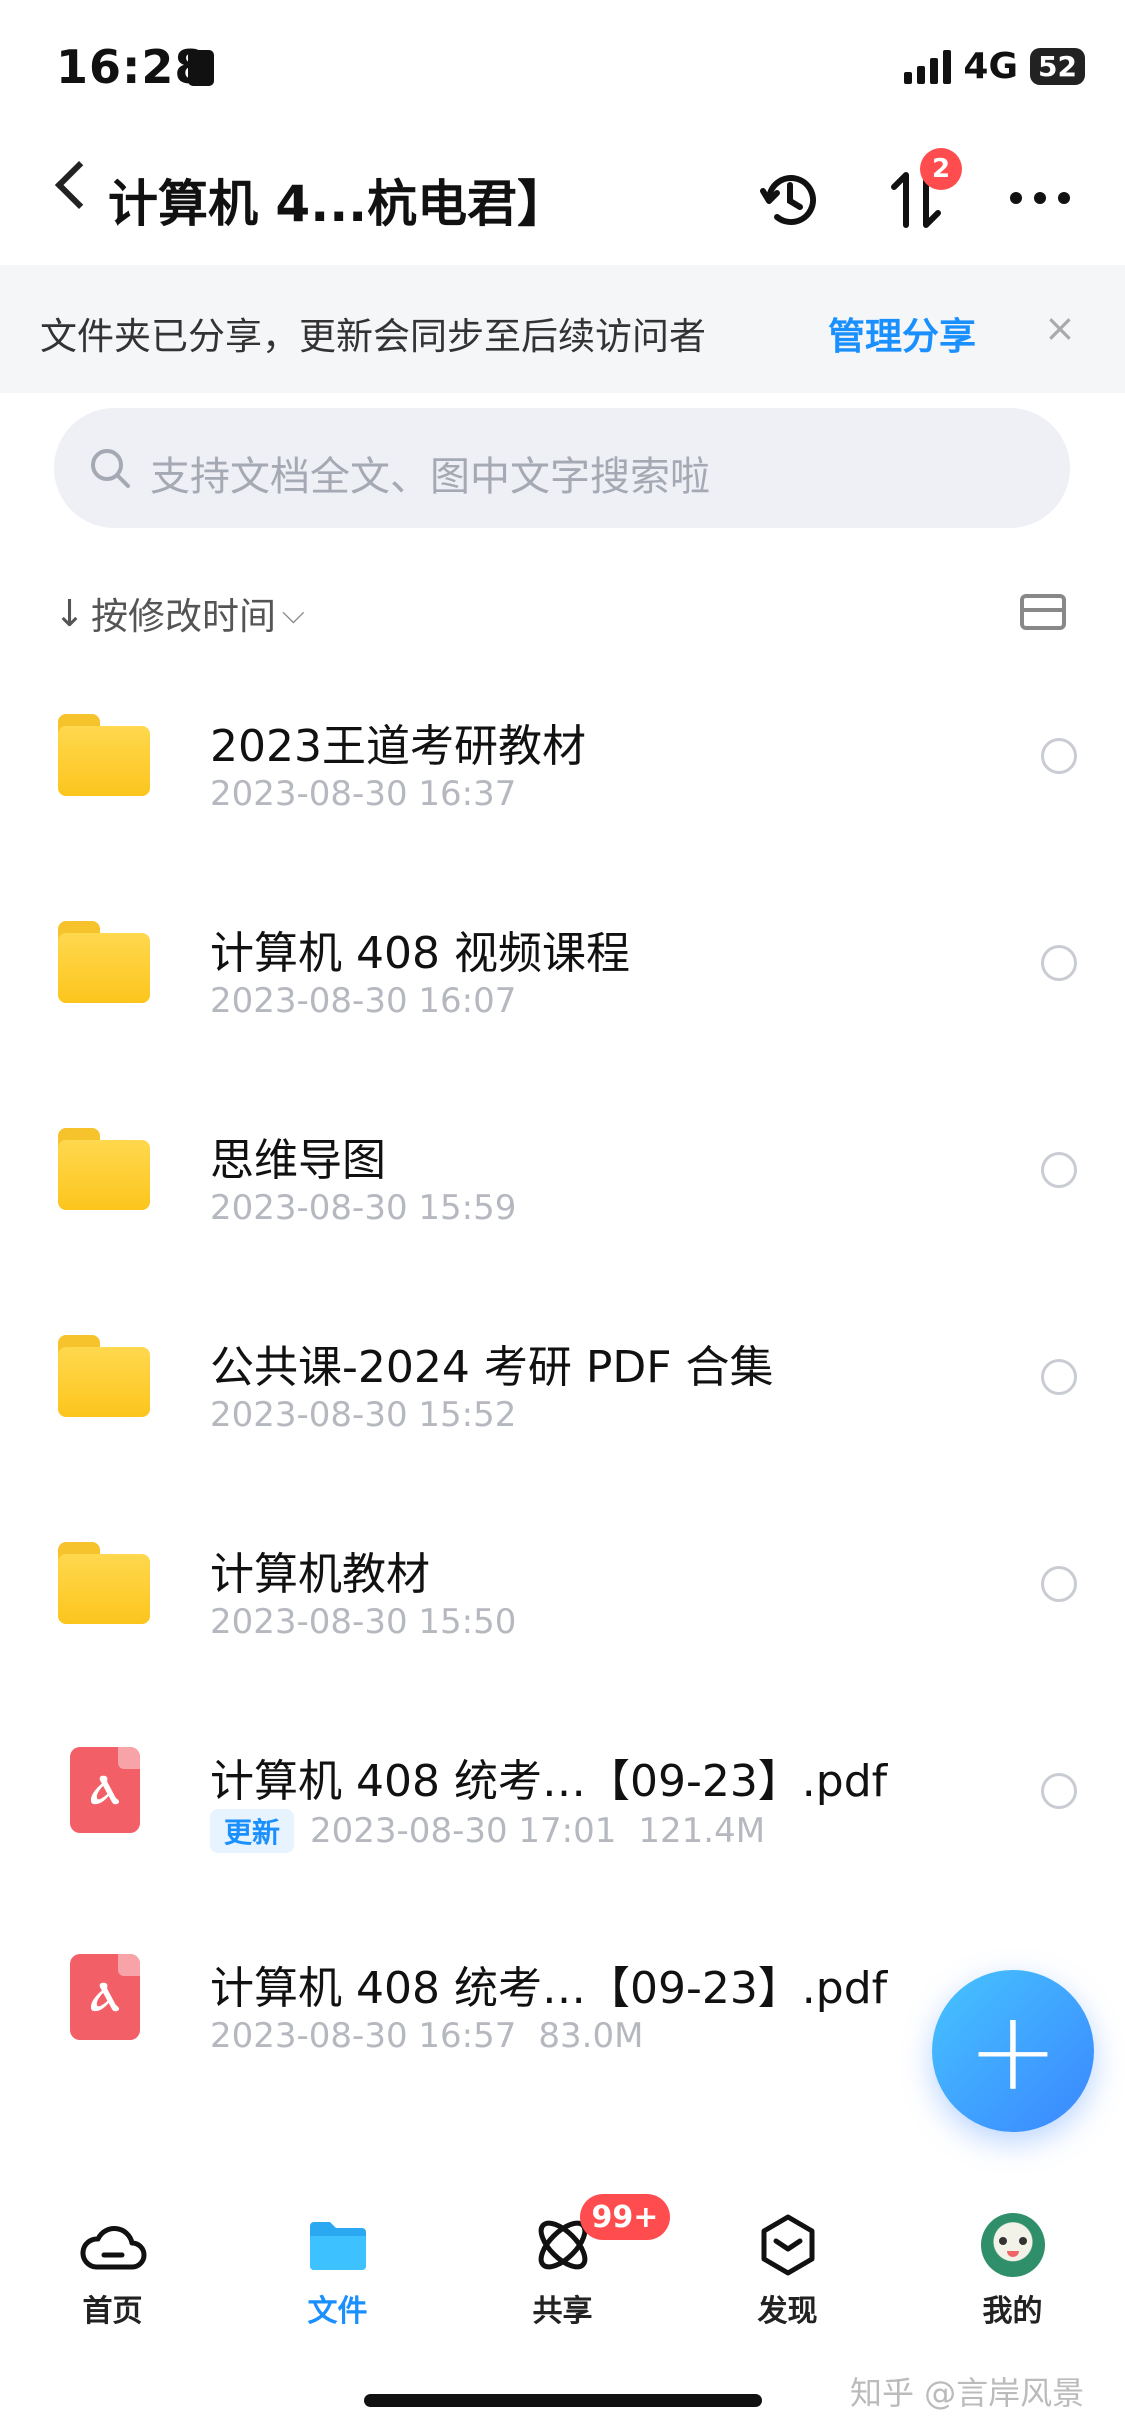 This screenshot has height=2436, width=1125. I want to click on file-name: 计算机 408 视频课程, so click(420, 953).